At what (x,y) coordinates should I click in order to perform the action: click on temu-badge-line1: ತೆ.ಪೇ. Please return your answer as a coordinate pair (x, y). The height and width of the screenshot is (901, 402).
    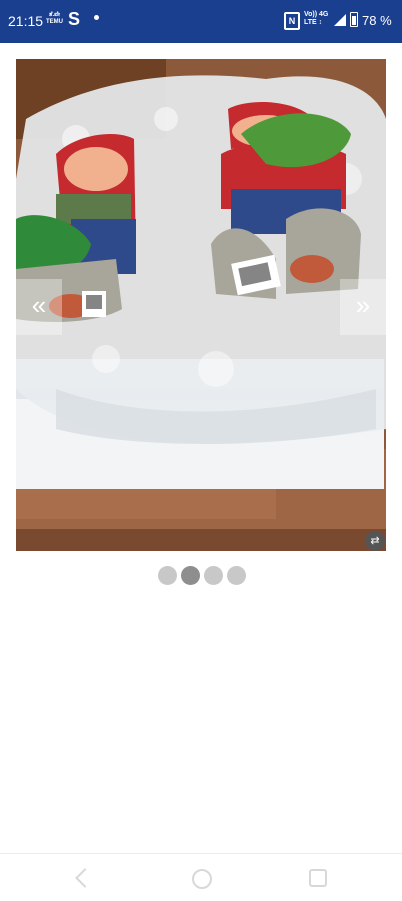
    Looking at the image, I should click on (54, 15).